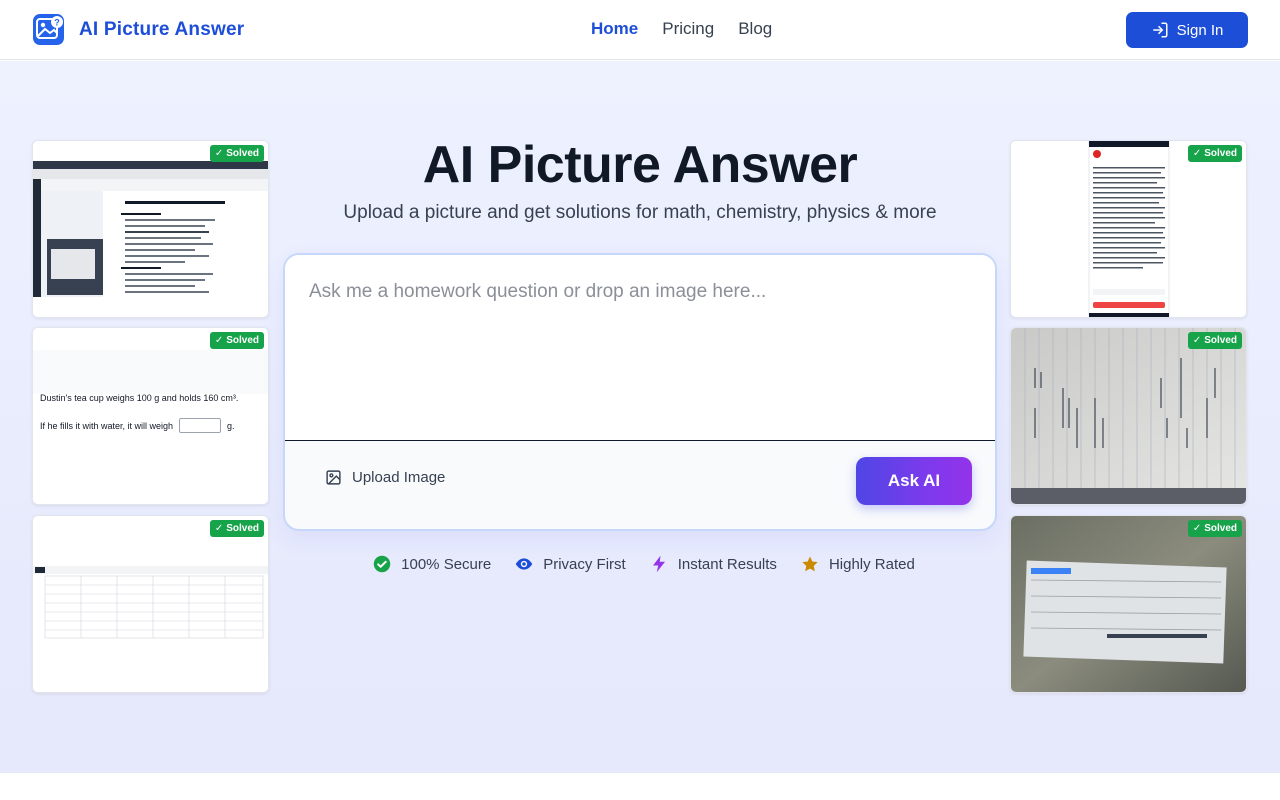  Describe the element at coordinates (432, 564) in the screenshot. I see `feature-secure: 100% Secure` at that location.